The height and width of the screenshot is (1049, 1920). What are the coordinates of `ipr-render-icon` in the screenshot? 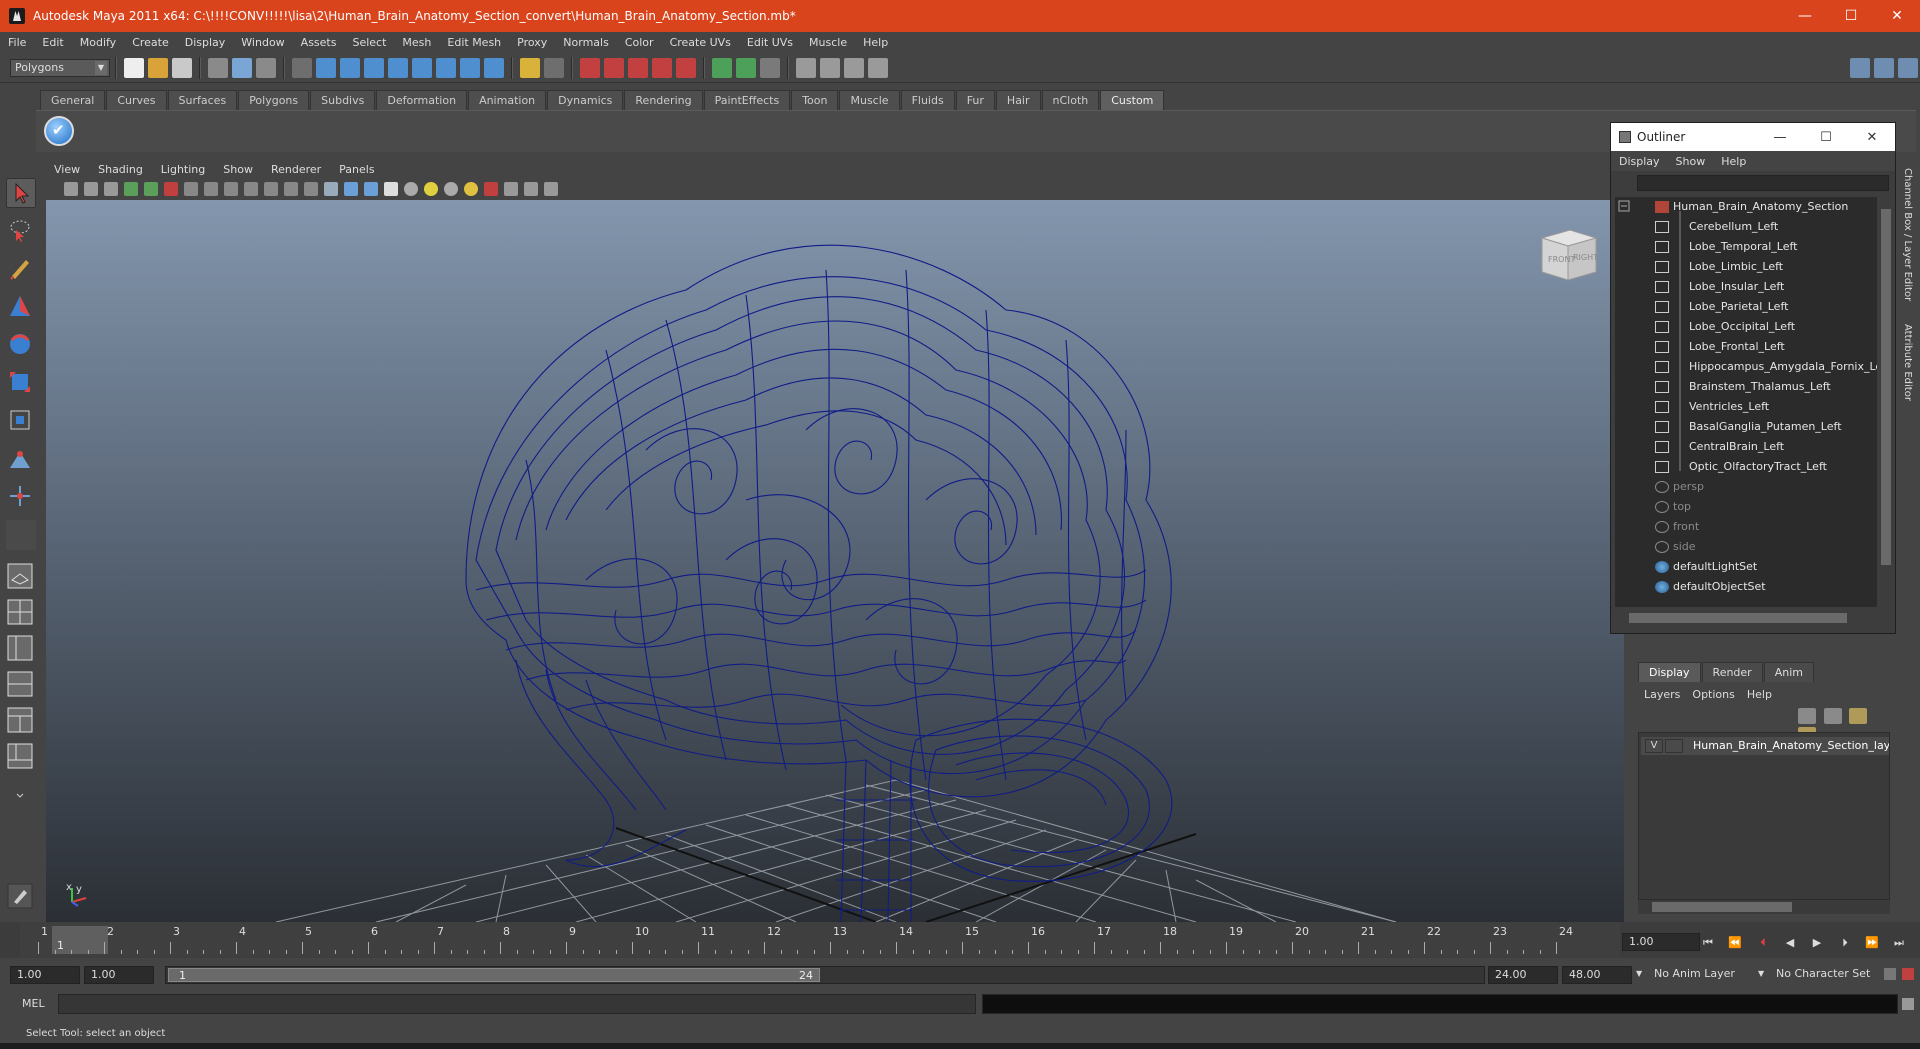 It's located at (854, 67).